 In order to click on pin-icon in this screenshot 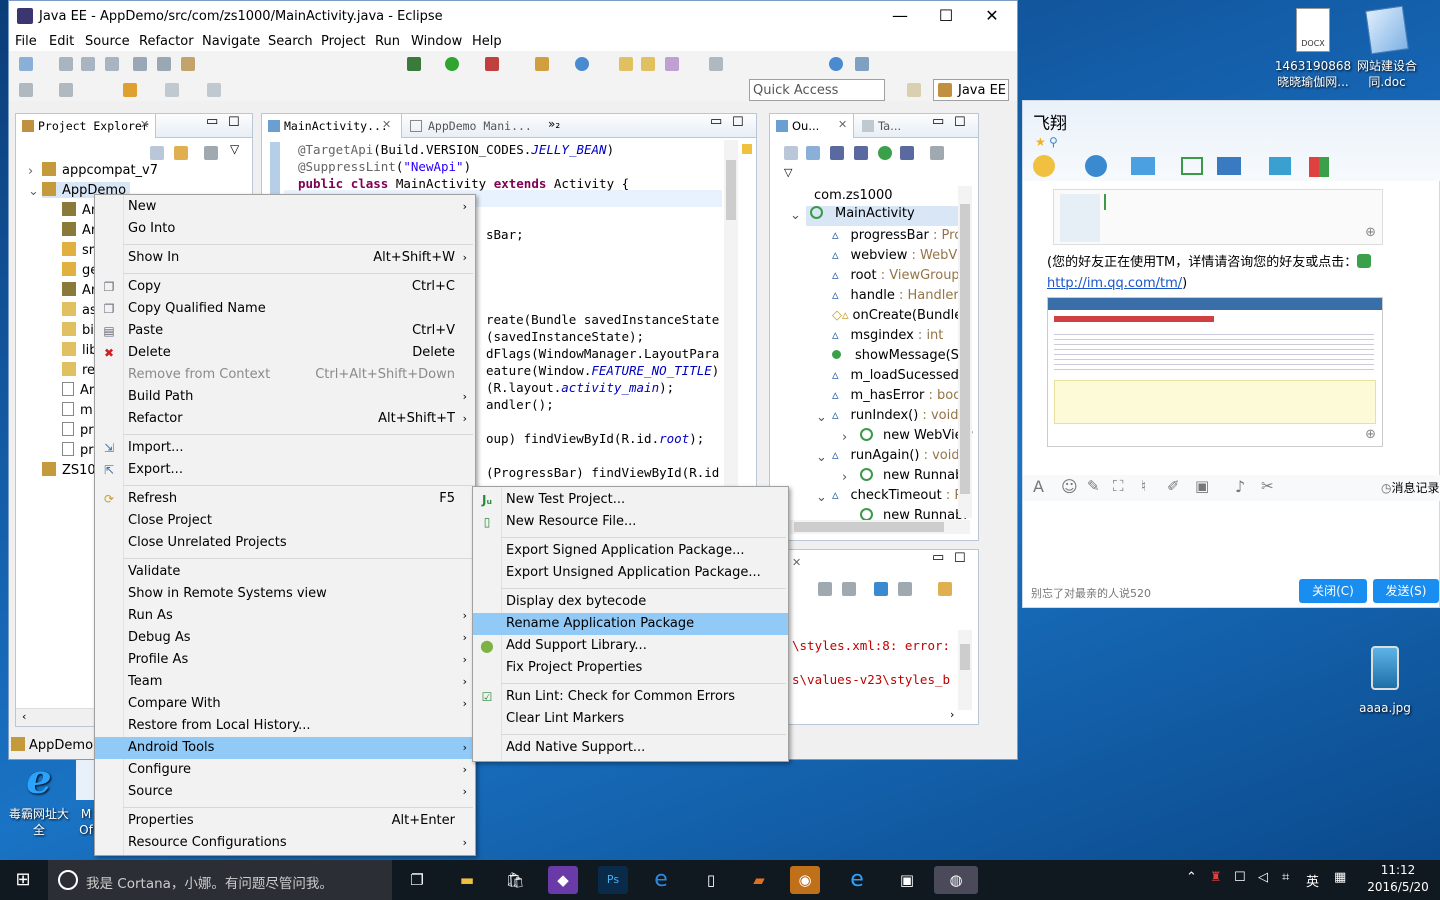, I will do `click(862, 64)`.